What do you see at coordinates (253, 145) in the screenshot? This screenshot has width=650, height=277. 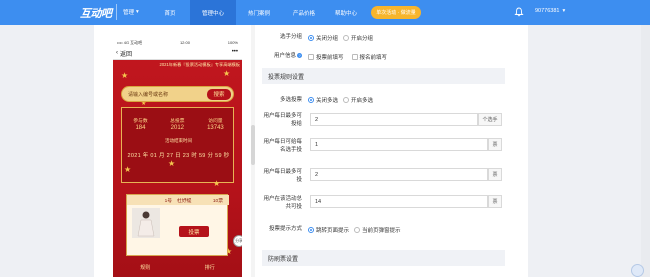 I see `scrollbar-thumb` at bounding box center [253, 145].